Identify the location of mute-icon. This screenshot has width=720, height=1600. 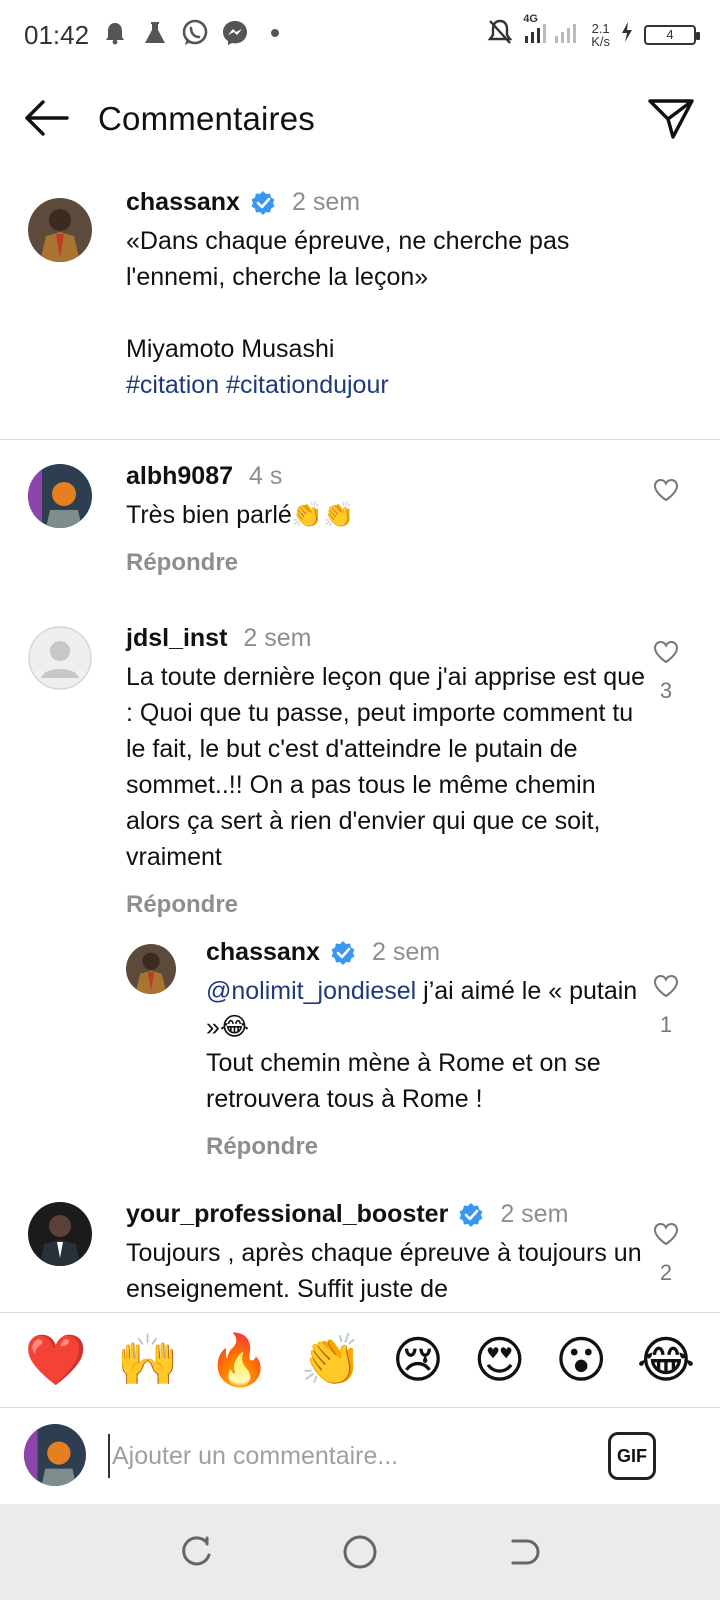
(500, 34).